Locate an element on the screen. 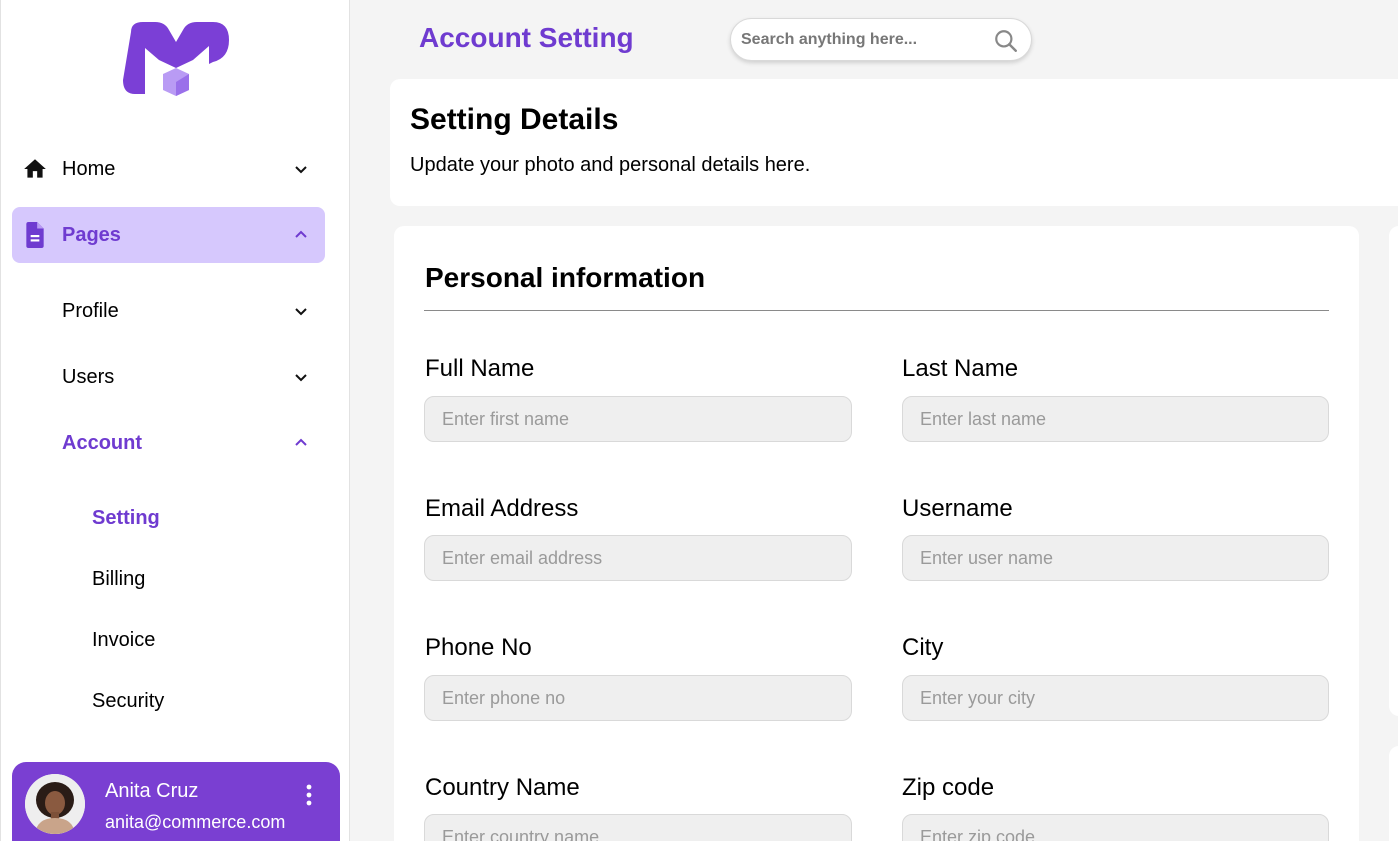 The width and height of the screenshot is (1398, 841). sidebar-item-pages: Pages is located at coordinates (168, 235).